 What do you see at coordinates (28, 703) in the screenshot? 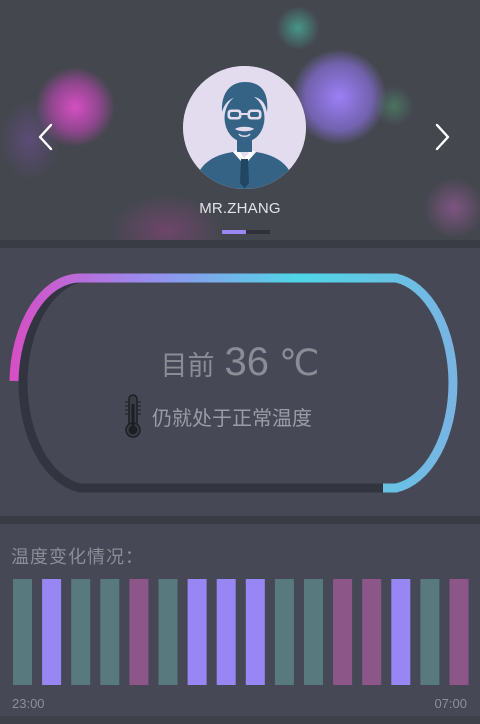
I see `history-start-time: 23:00` at bounding box center [28, 703].